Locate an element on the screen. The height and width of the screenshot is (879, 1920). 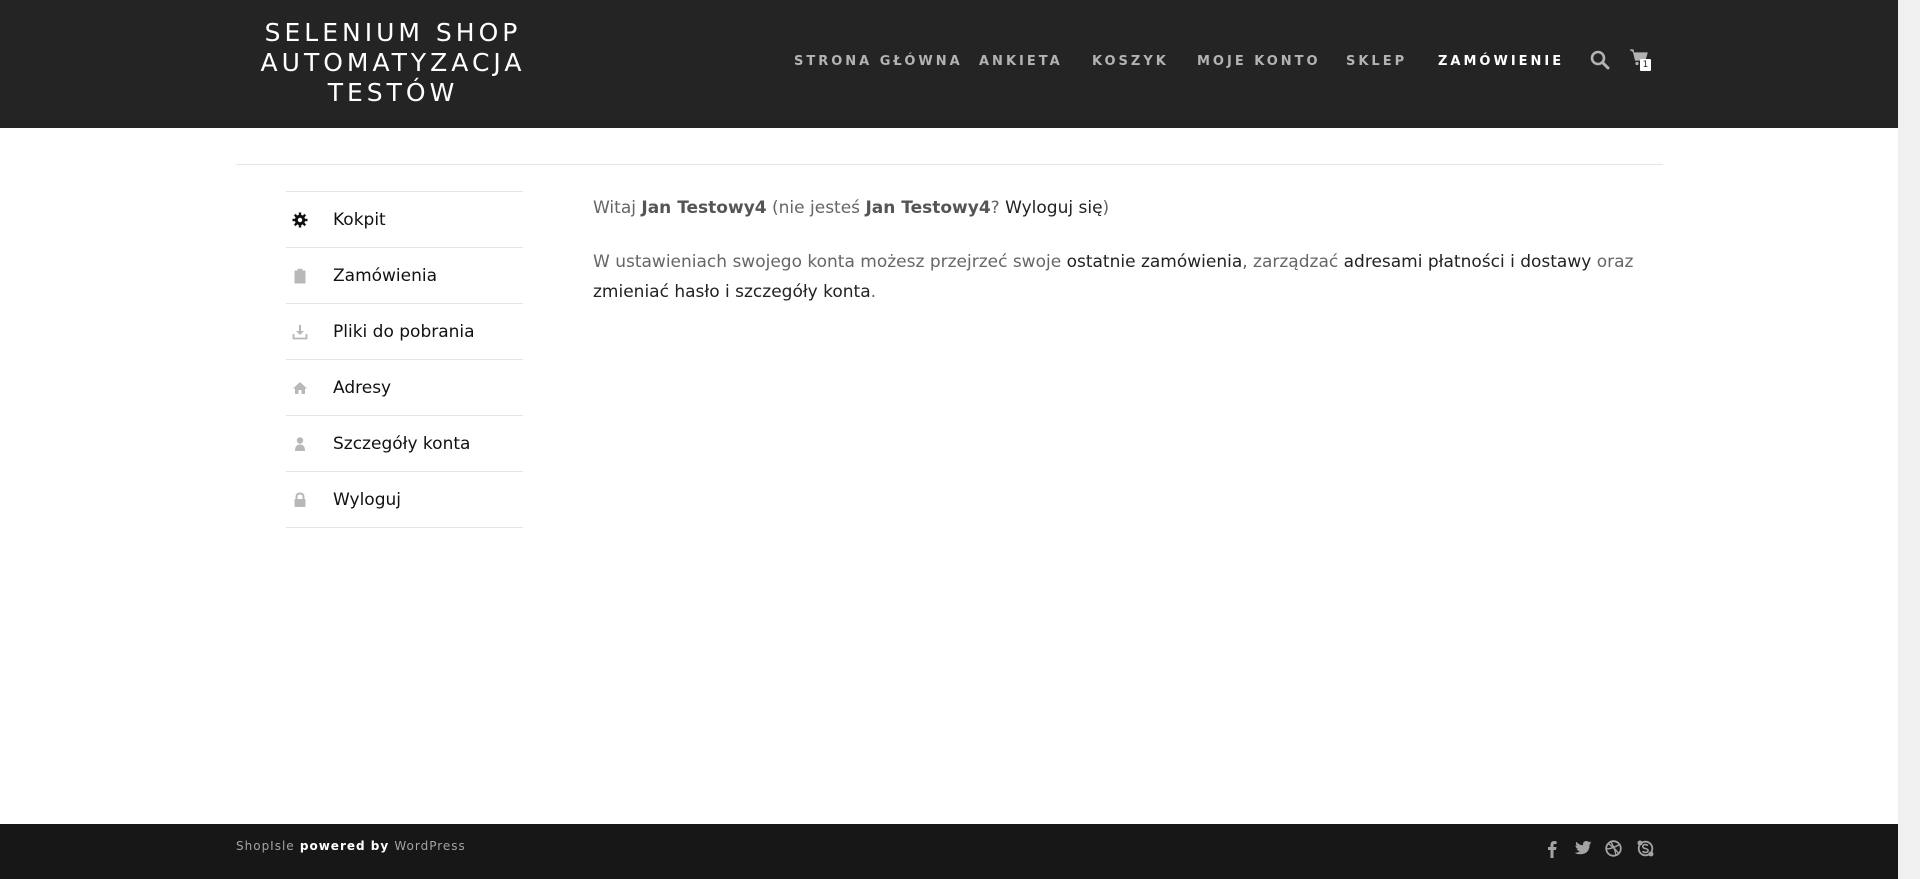
download-icon is located at coordinates (300, 332).